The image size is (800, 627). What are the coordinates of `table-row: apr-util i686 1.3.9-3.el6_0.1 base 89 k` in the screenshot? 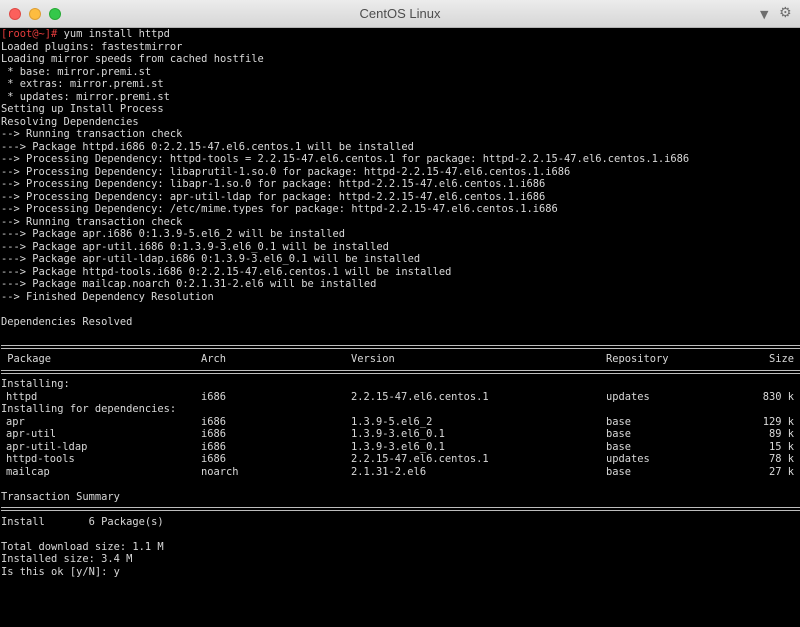 It's located at (400, 434).